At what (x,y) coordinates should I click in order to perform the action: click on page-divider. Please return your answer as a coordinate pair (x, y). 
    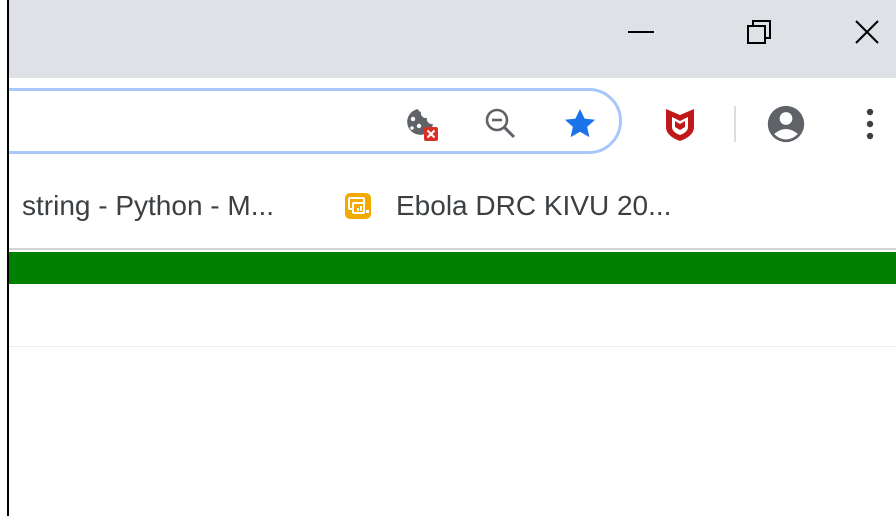
    Looking at the image, I should click on (448, 346).